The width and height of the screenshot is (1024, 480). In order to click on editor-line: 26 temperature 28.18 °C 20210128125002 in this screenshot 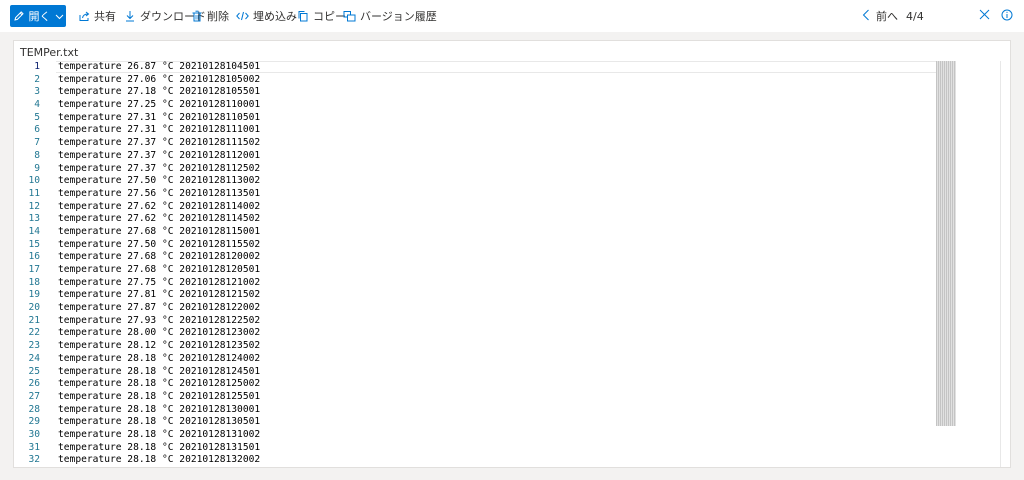, I will do `click(137, 384)`.